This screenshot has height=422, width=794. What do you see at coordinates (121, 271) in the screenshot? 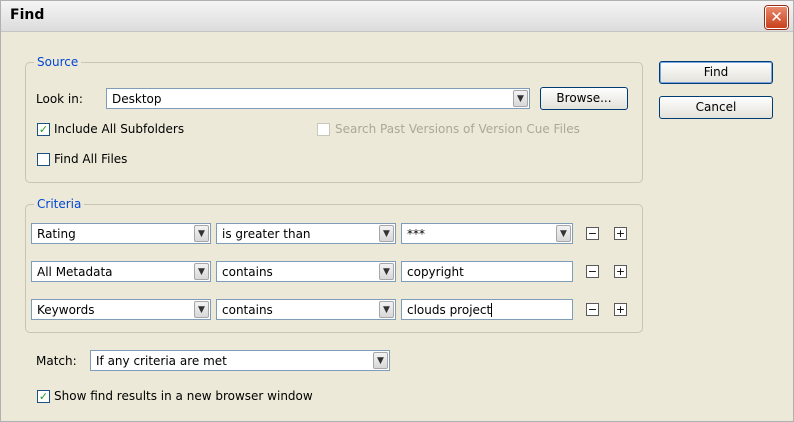
I see `criteria-field-dropdown: All Metadata ▼` at bounding box center [121, 271].